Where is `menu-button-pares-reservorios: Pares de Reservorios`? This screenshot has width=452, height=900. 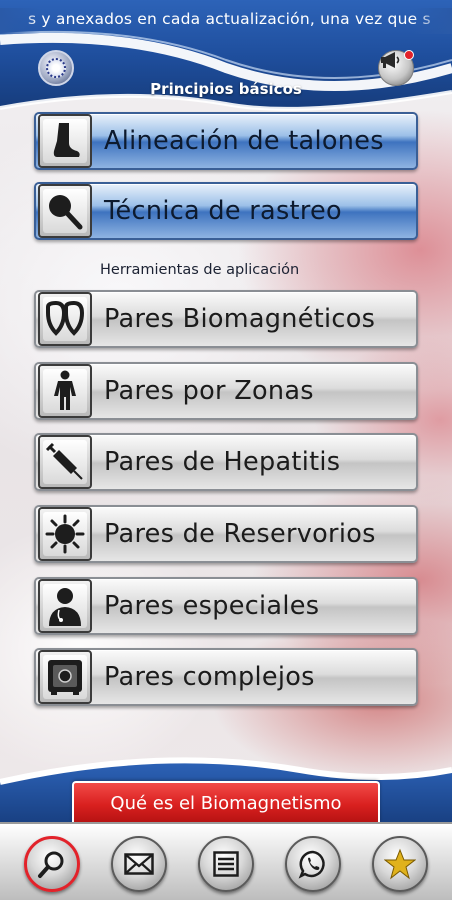
menu-button-pares-reservorios: Pares de Reservorios is located at coordinates (226, 534).